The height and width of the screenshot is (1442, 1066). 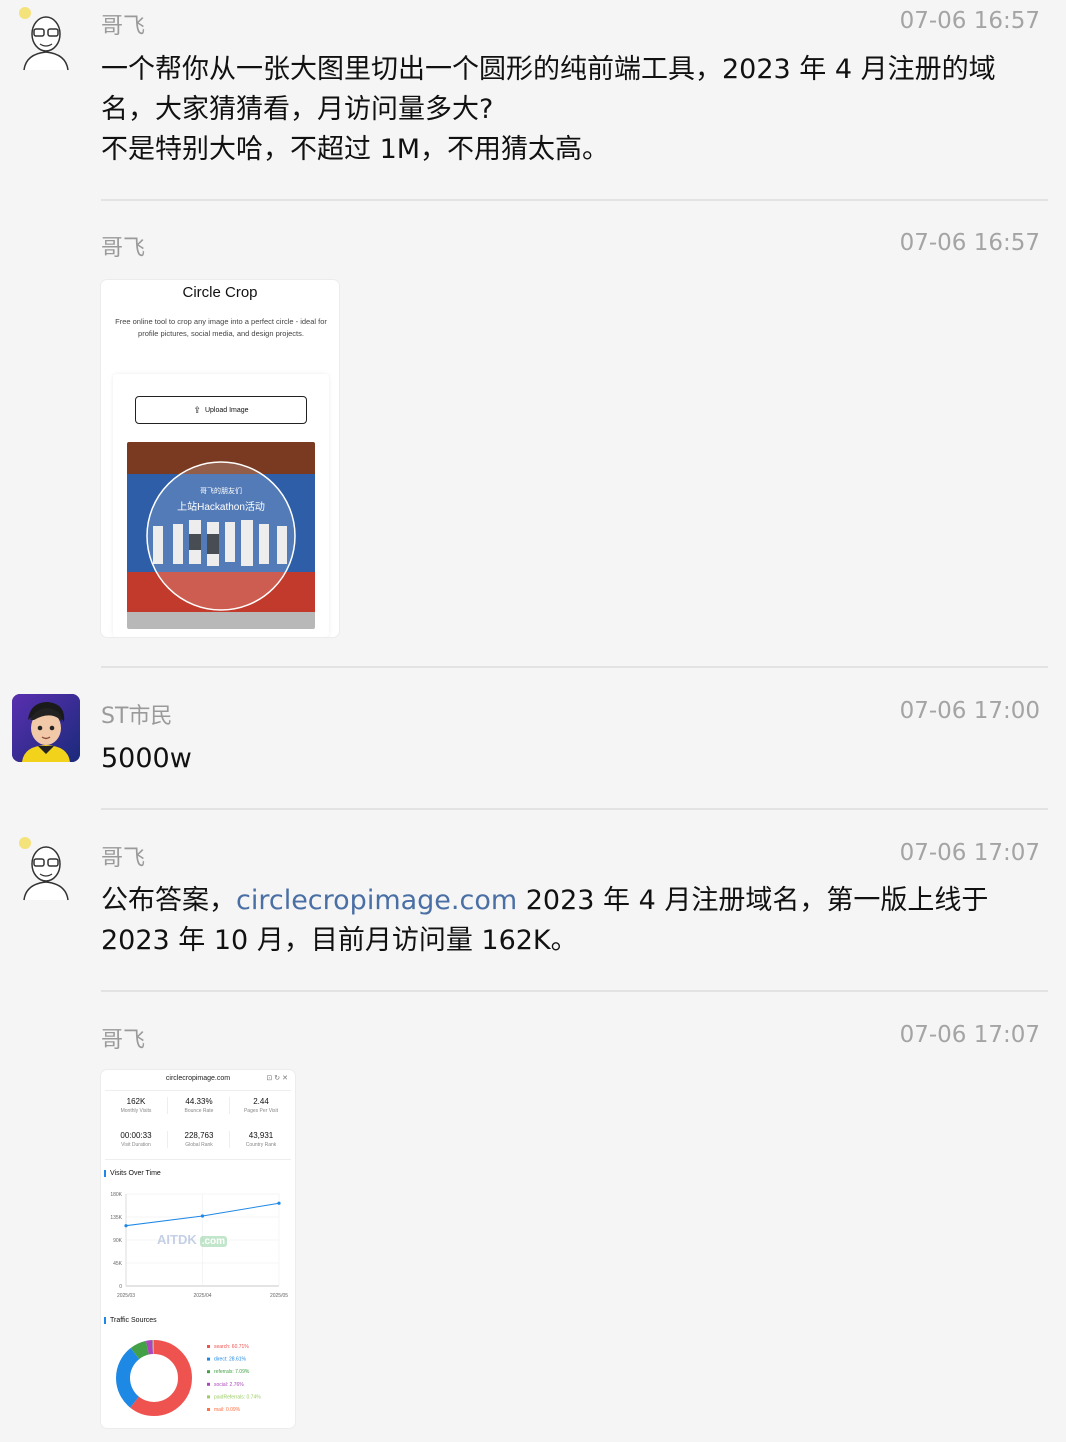 What do you see at coordinates (230, 1360) in the screenshot?
I see `legend-label: direct: 28.61%` at bounding box center [230, 1360].